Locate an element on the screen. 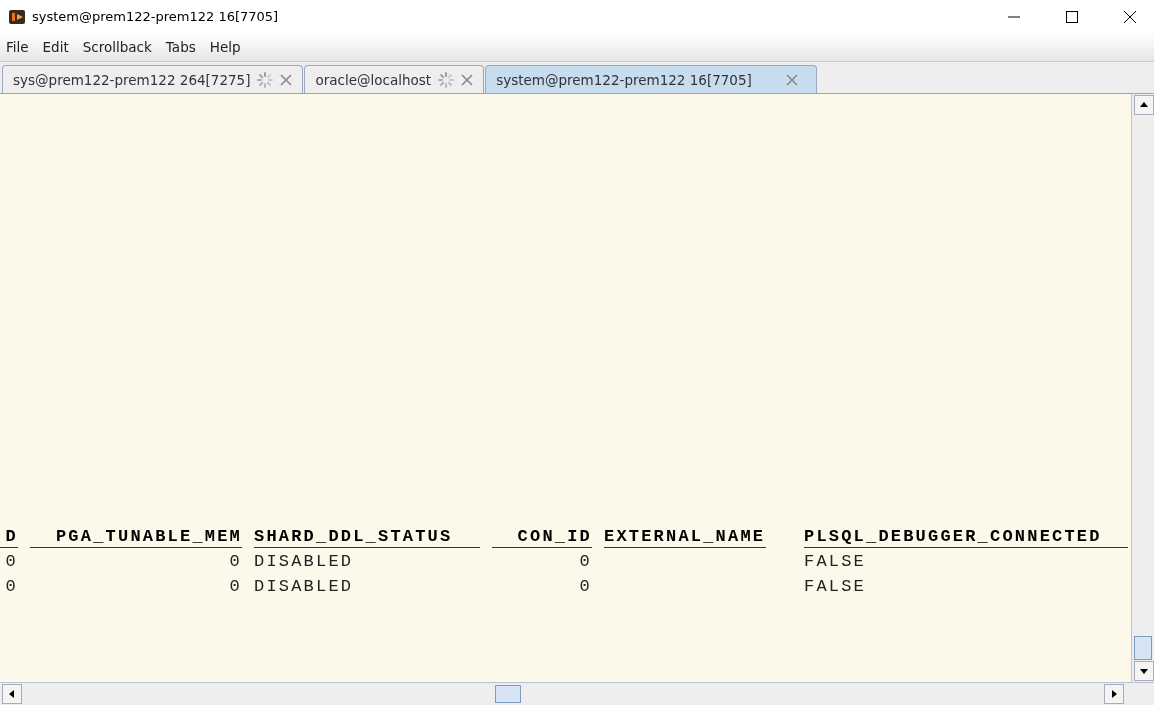  window-title: system@prem122-prem122 16[7705] is located at coordinates (155, 16).